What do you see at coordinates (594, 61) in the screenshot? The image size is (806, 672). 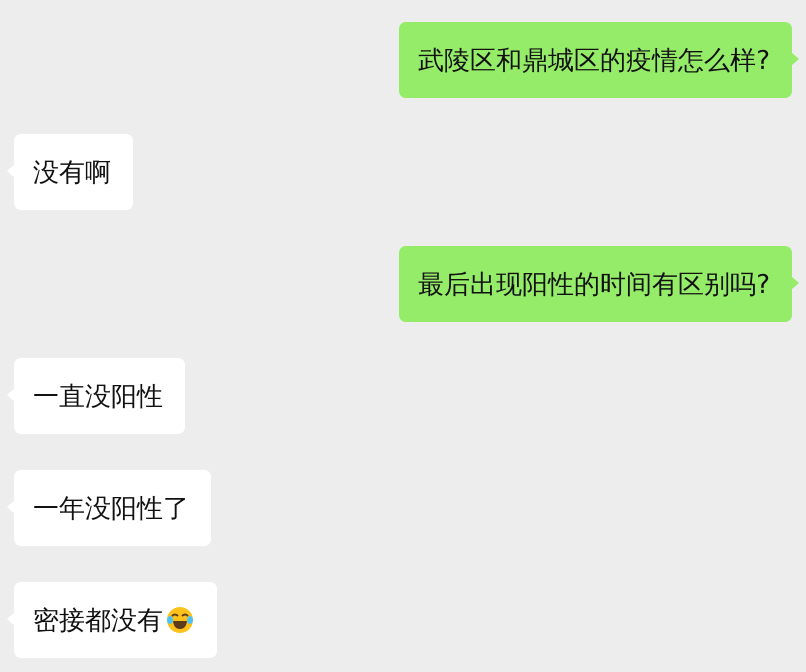 I see `message-text: 武陵区和鼎城区的疫情怎么样?` at bounding box center [594, 61].